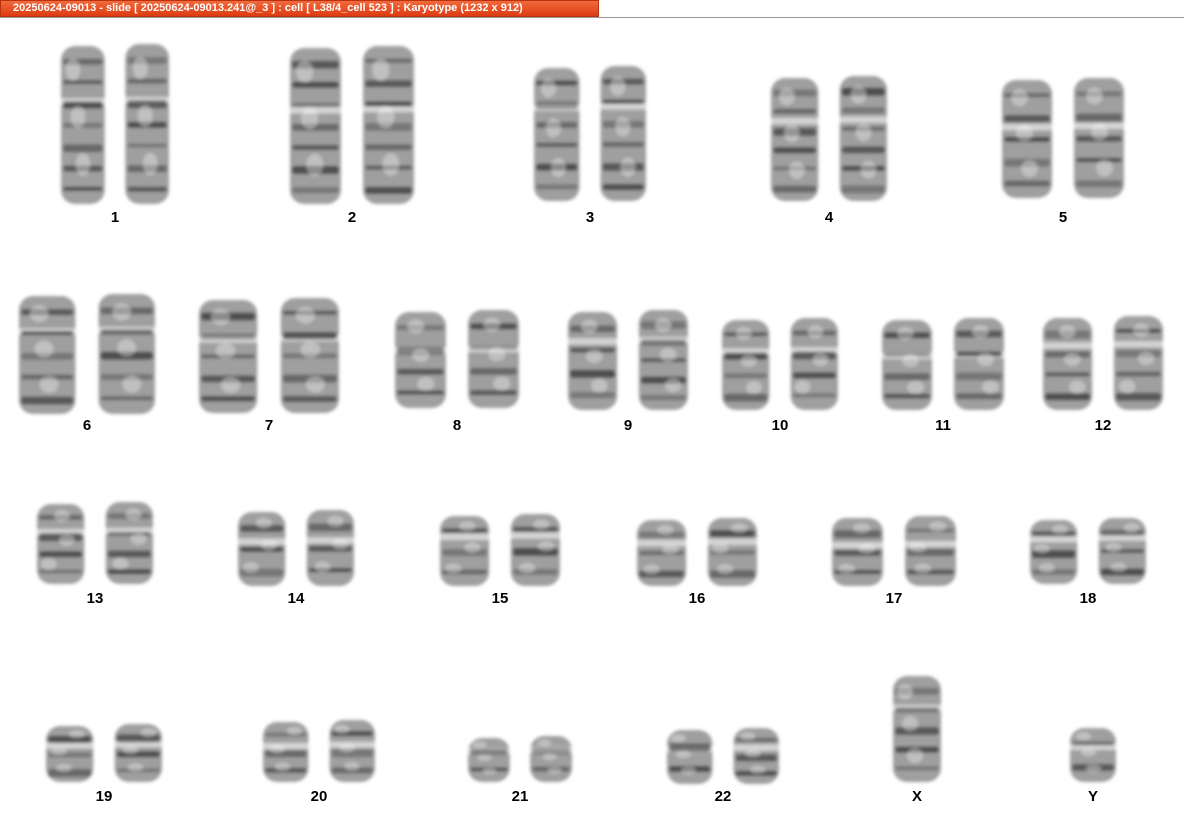  Describe the element at coordinates (457, 372) in the screenshot. I see `chromosome-pair-8: 8` at that location.